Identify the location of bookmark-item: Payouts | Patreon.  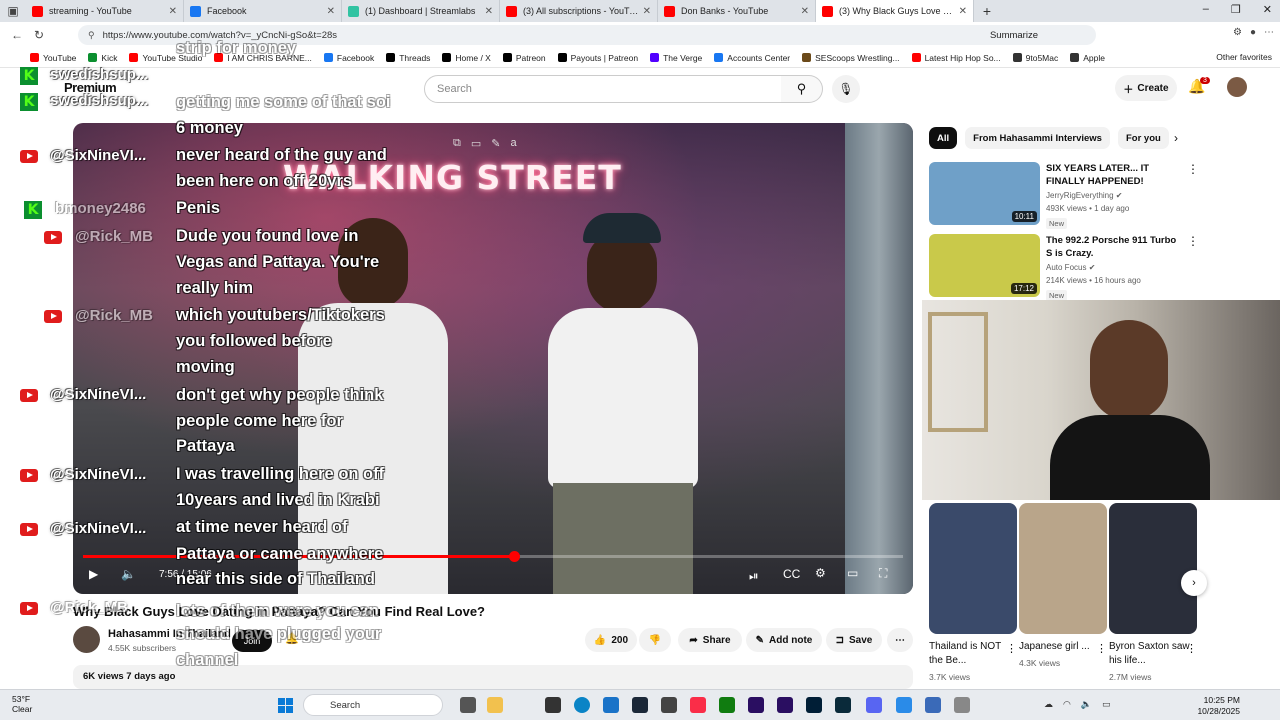
(597, 58).